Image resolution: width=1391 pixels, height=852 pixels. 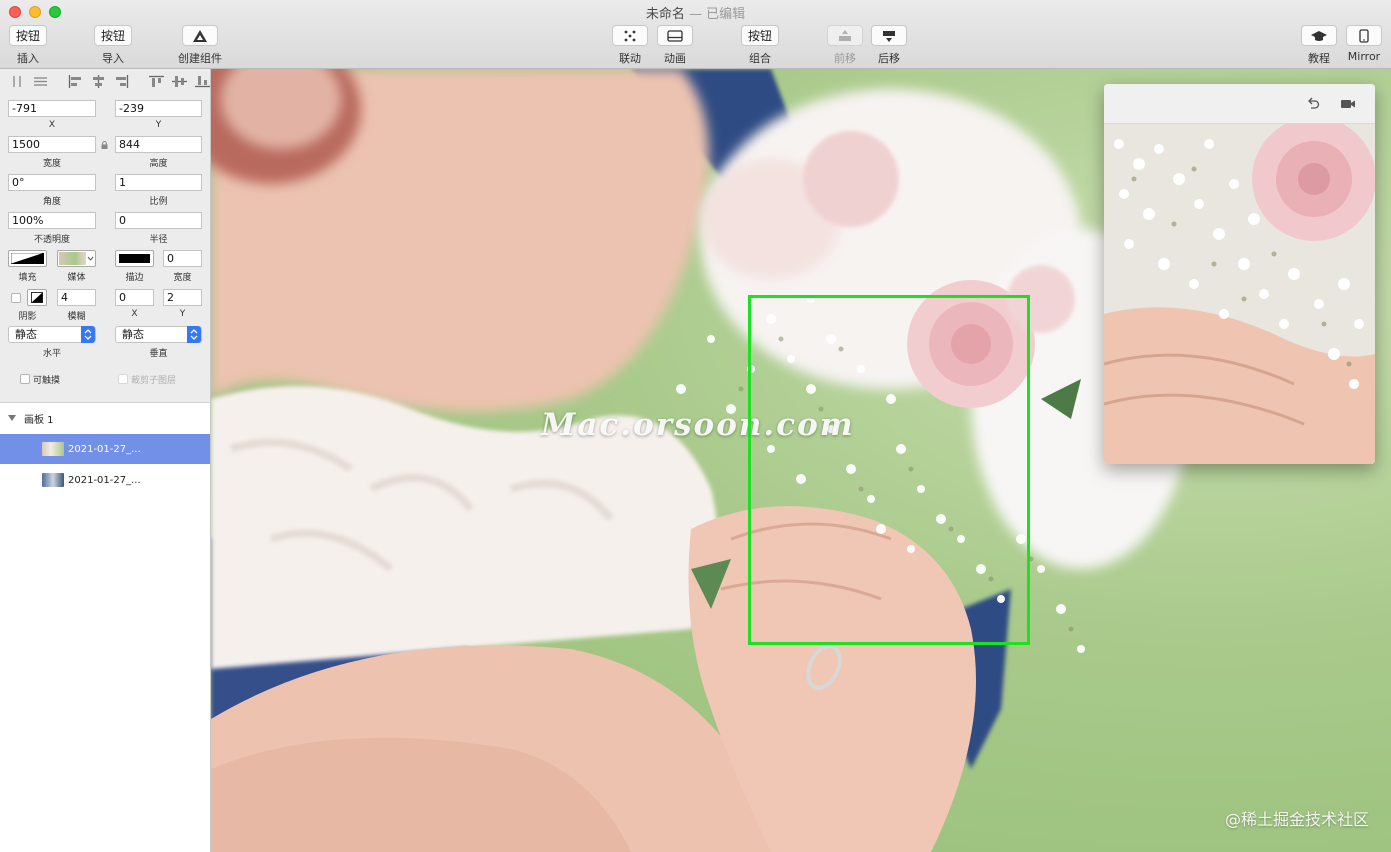 I want to click on import-label: 导入, so click(x=113, y=58).